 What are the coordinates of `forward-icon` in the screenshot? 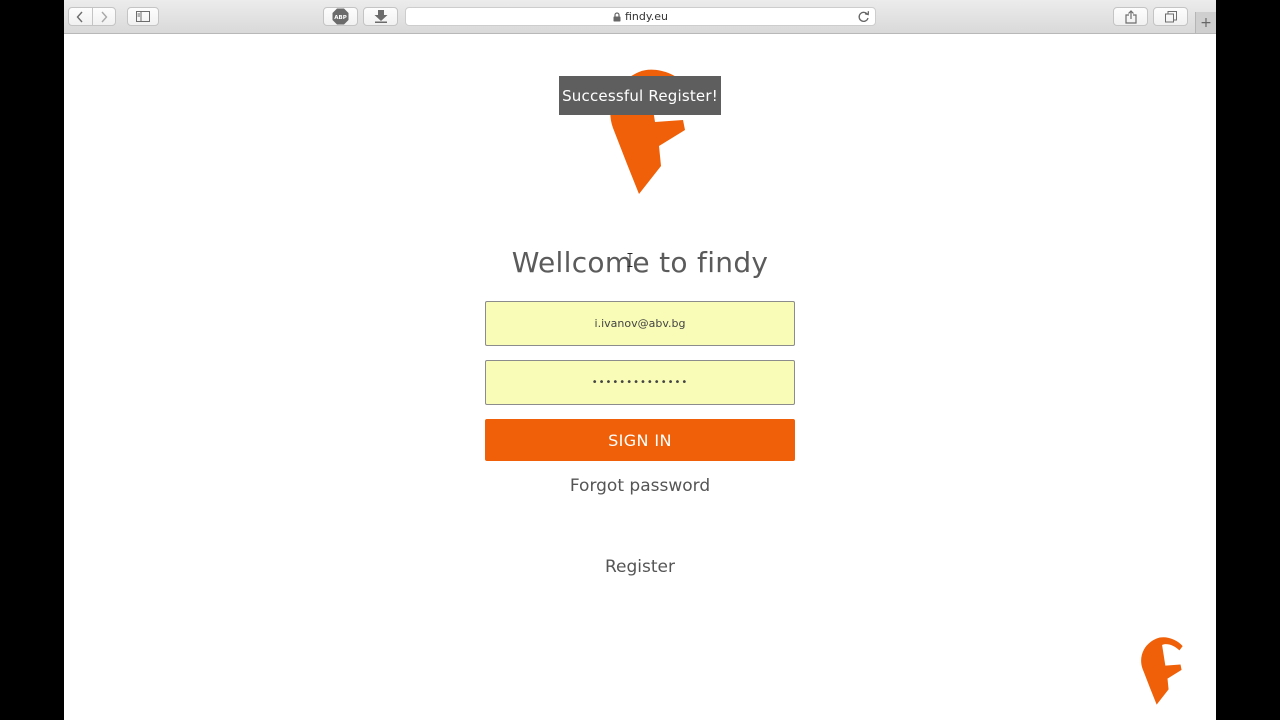 It's located at (104, 16).